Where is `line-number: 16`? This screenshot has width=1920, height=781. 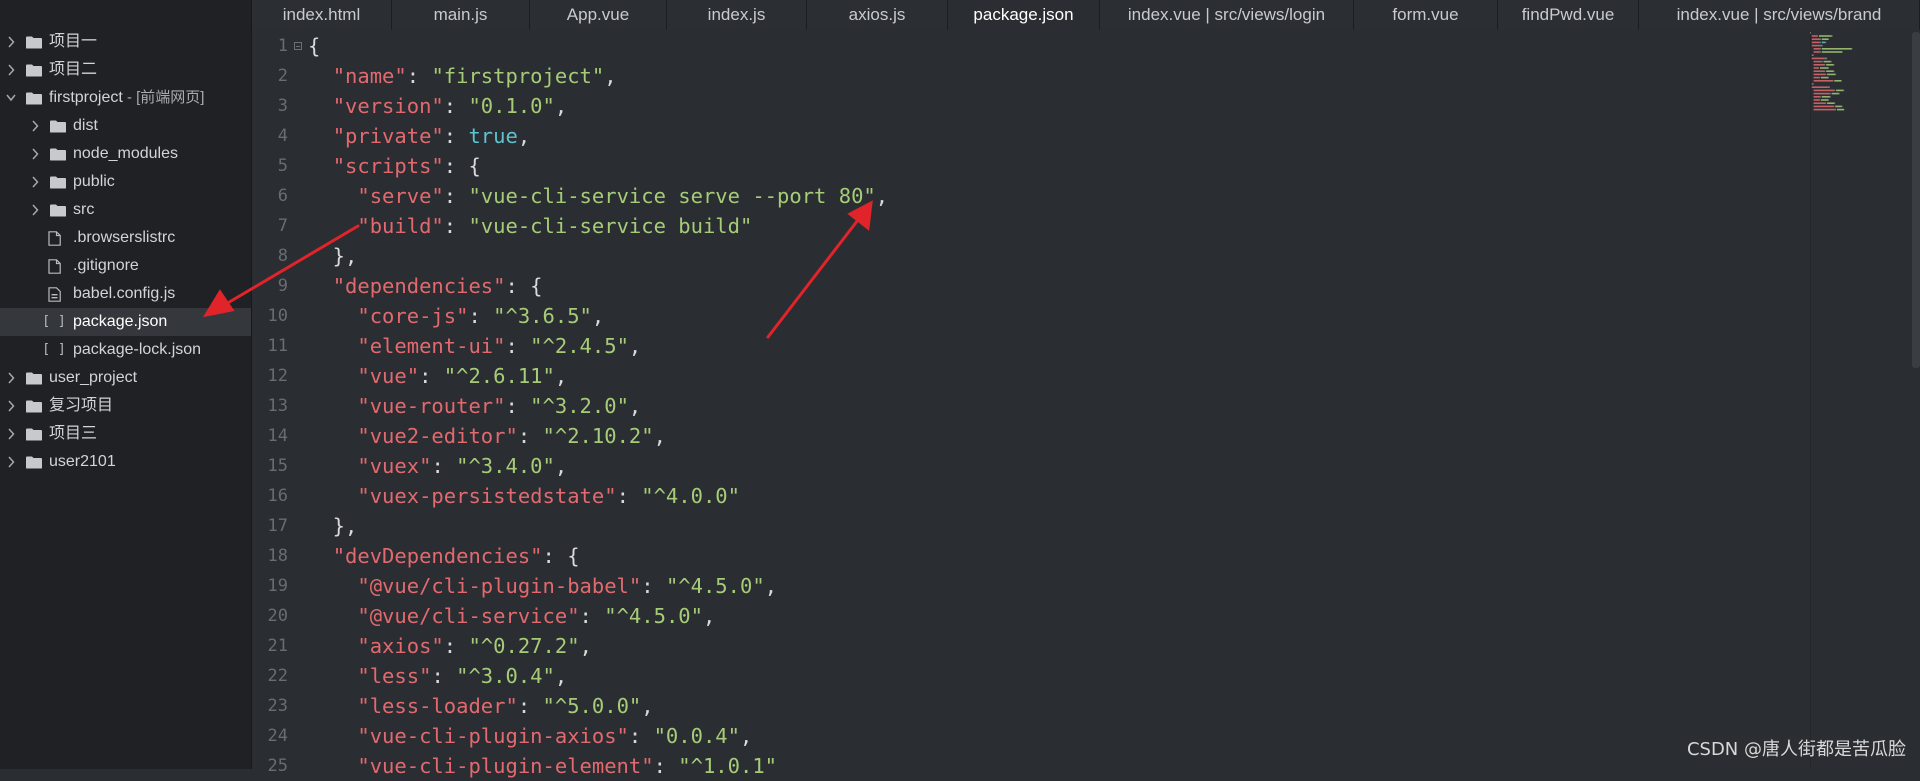
line-number: 16 is located at coordinates (277, 496).